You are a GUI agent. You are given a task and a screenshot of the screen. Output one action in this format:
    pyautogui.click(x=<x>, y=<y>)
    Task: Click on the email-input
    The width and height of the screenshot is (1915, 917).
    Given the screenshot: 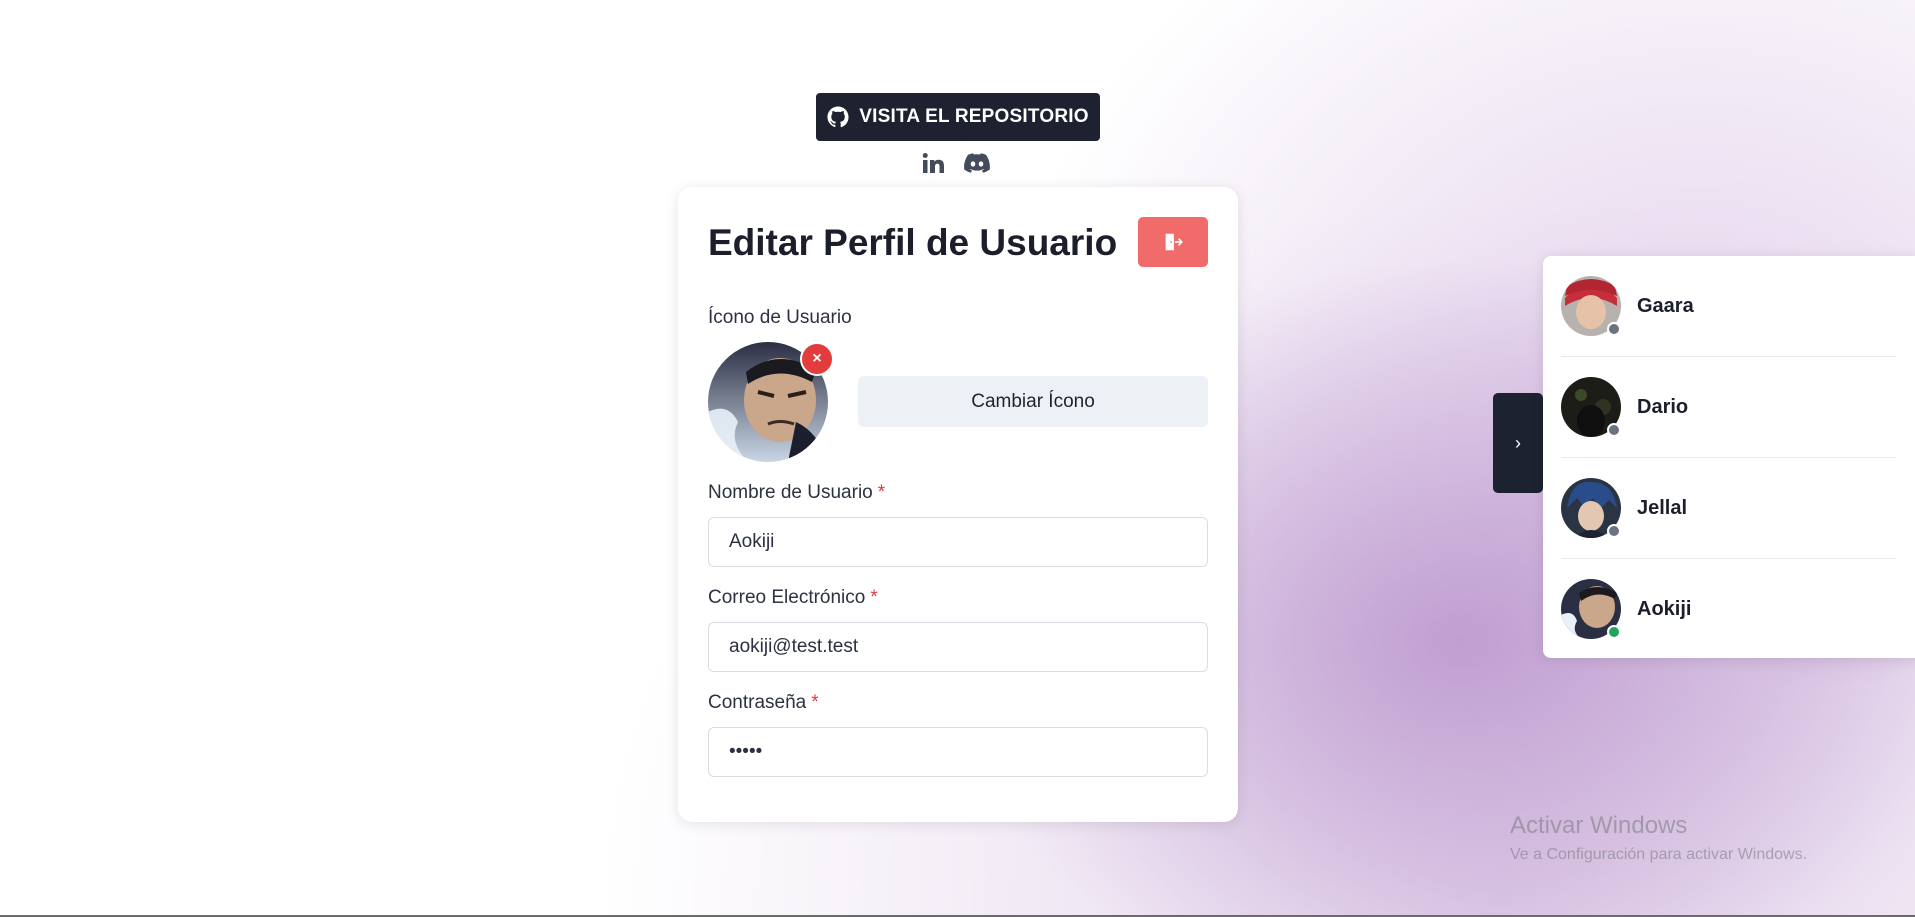 What is the action you would take?
    pyautogui.click(x=958, y=647)
    